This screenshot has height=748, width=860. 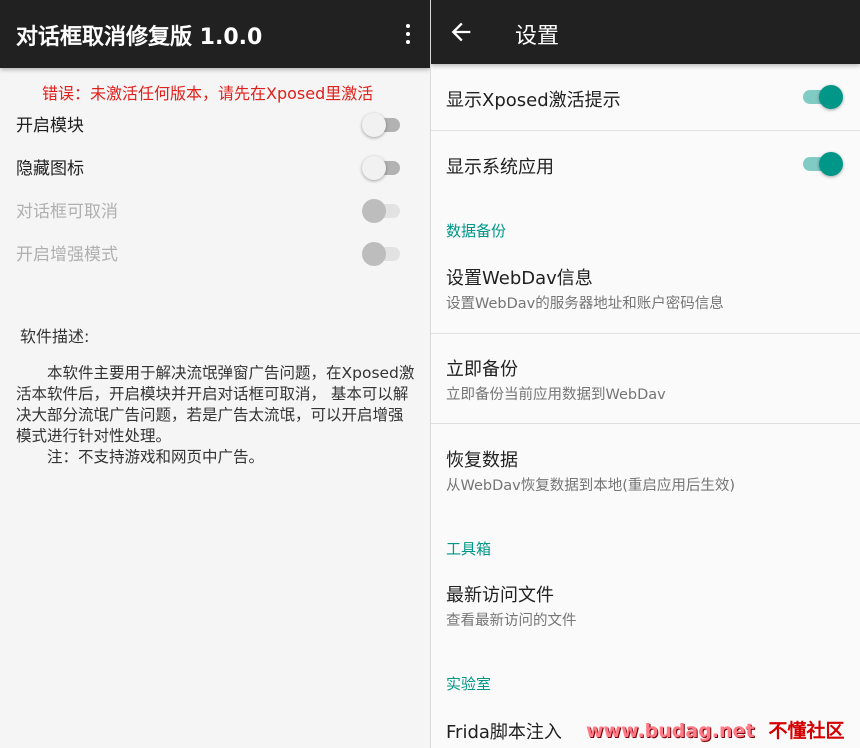 I want to click on backup-now-title: 立即备份, so click(x=482, y=369).